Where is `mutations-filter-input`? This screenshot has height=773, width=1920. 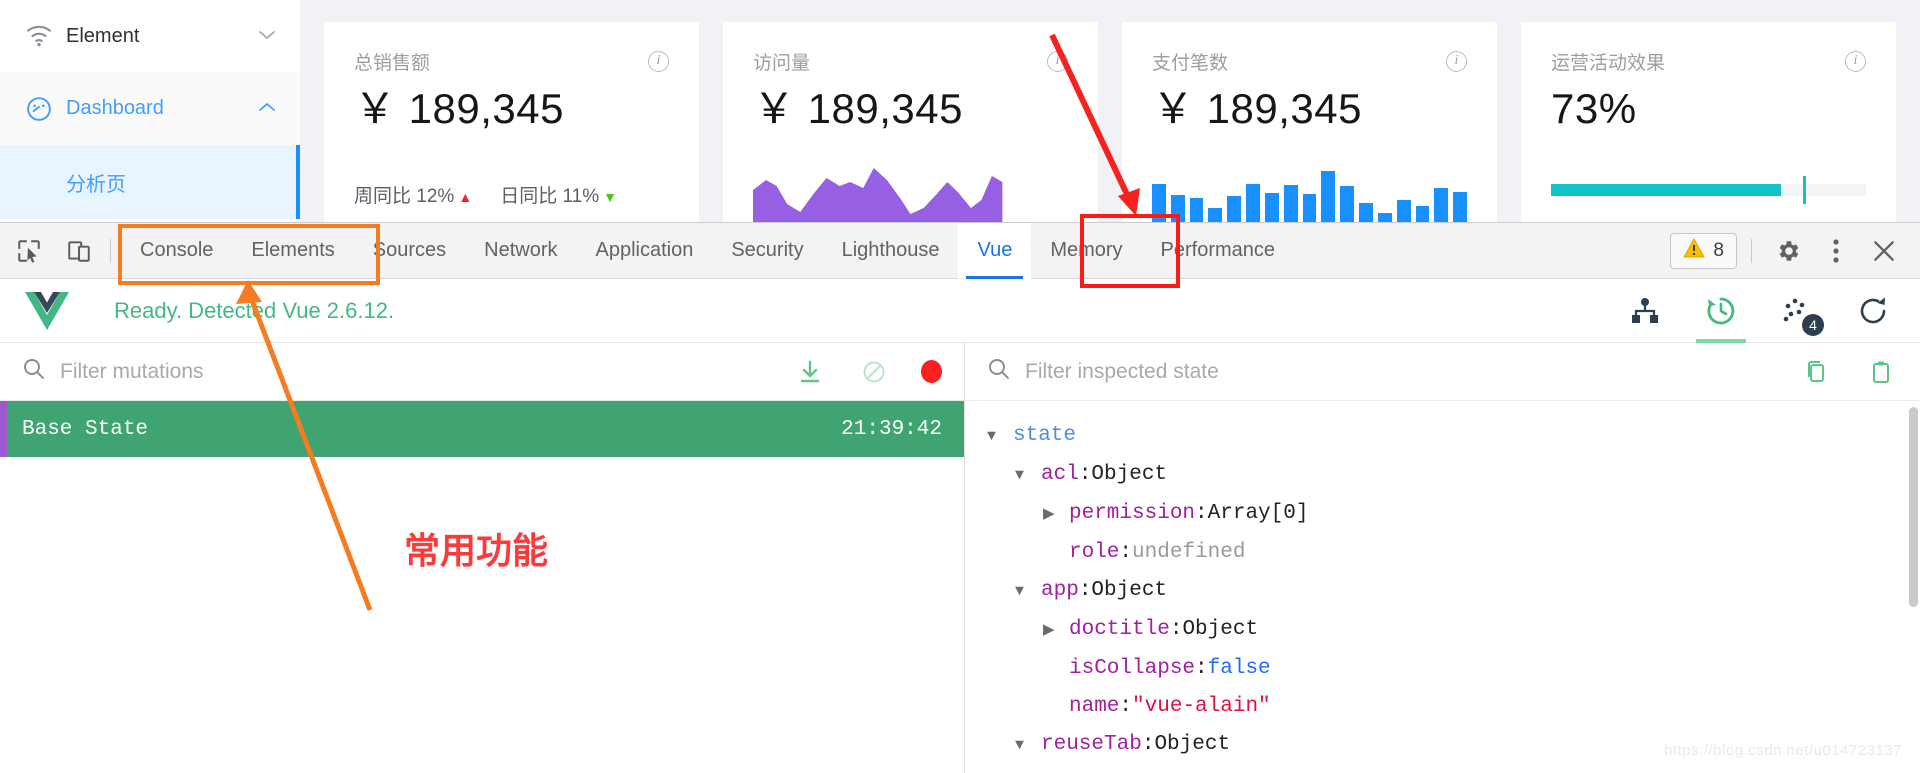 mutations-filter-input is located at coordinates (419, 371).